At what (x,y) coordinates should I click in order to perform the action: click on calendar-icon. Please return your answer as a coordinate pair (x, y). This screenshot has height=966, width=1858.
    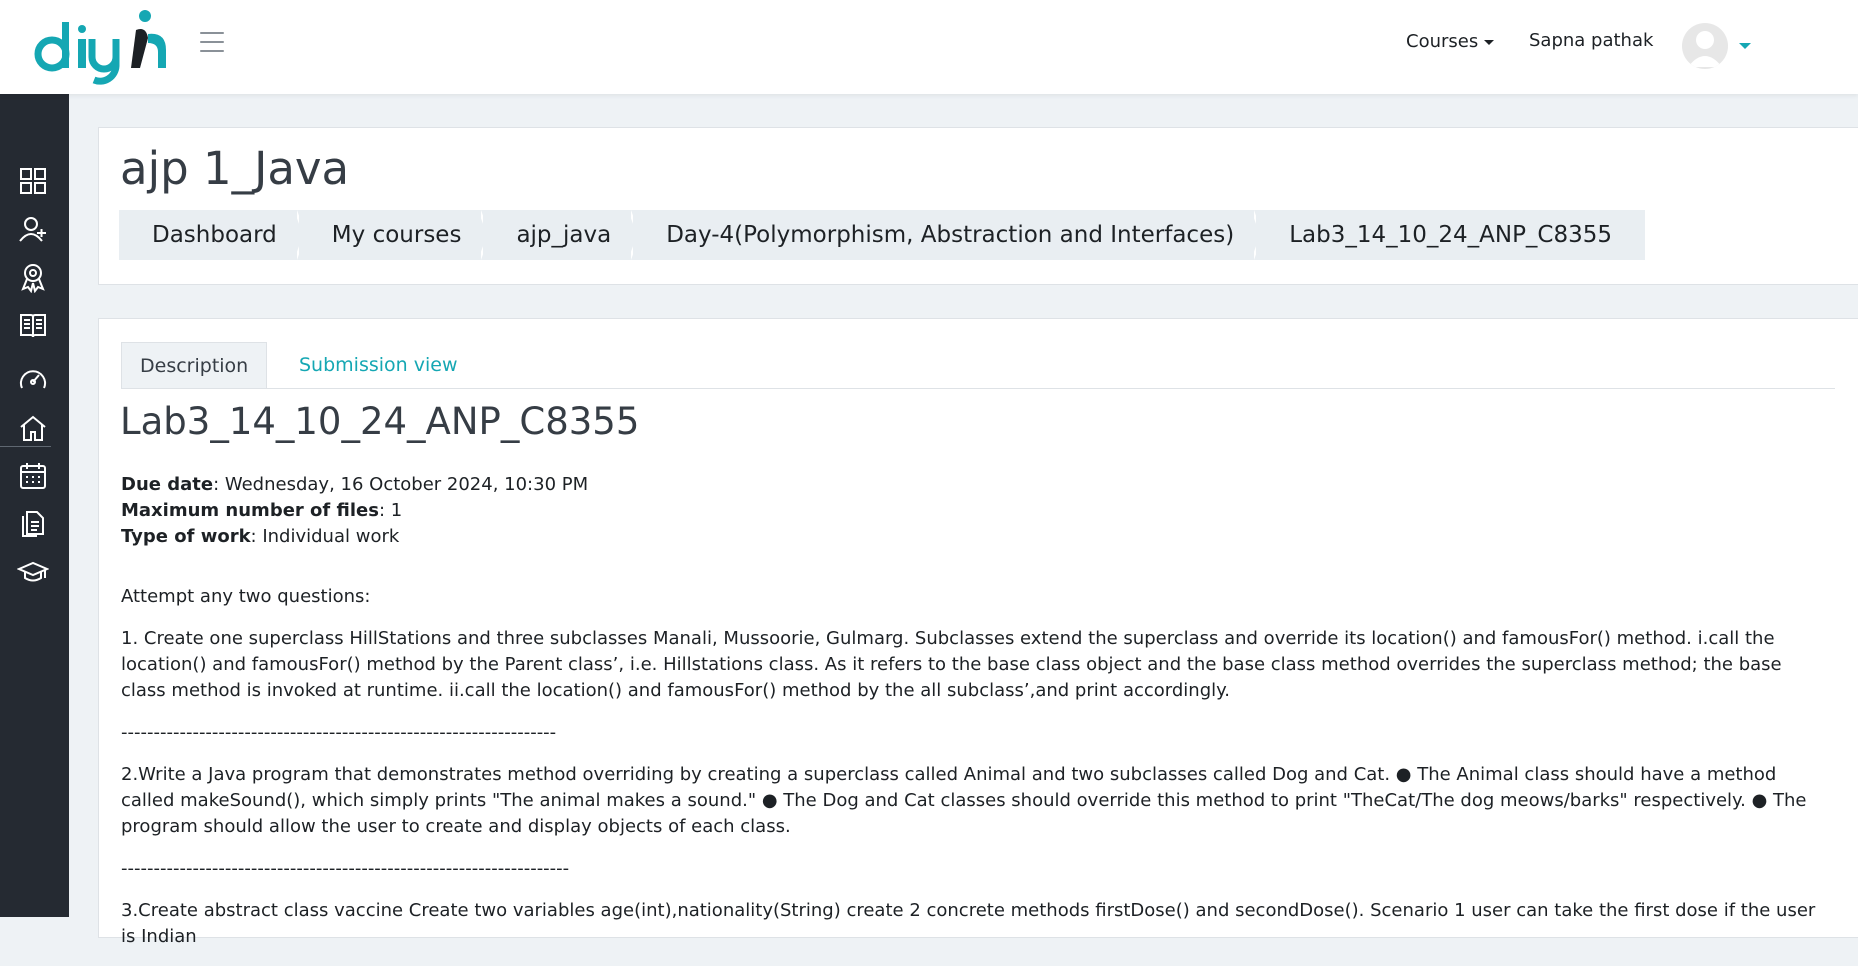
    Looking at the image, I should click on (33, 476).